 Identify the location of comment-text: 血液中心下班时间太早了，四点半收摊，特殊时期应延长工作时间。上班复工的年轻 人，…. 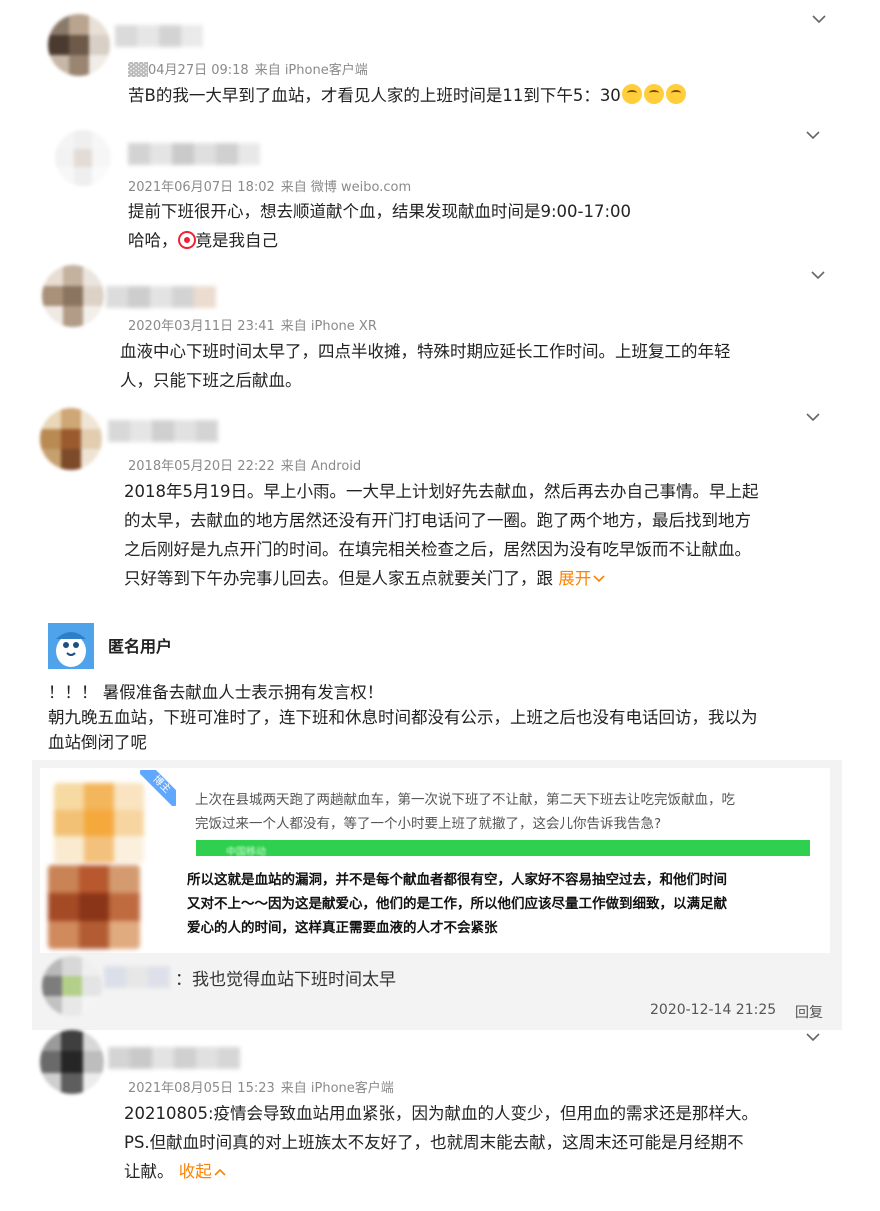
(425, 366).